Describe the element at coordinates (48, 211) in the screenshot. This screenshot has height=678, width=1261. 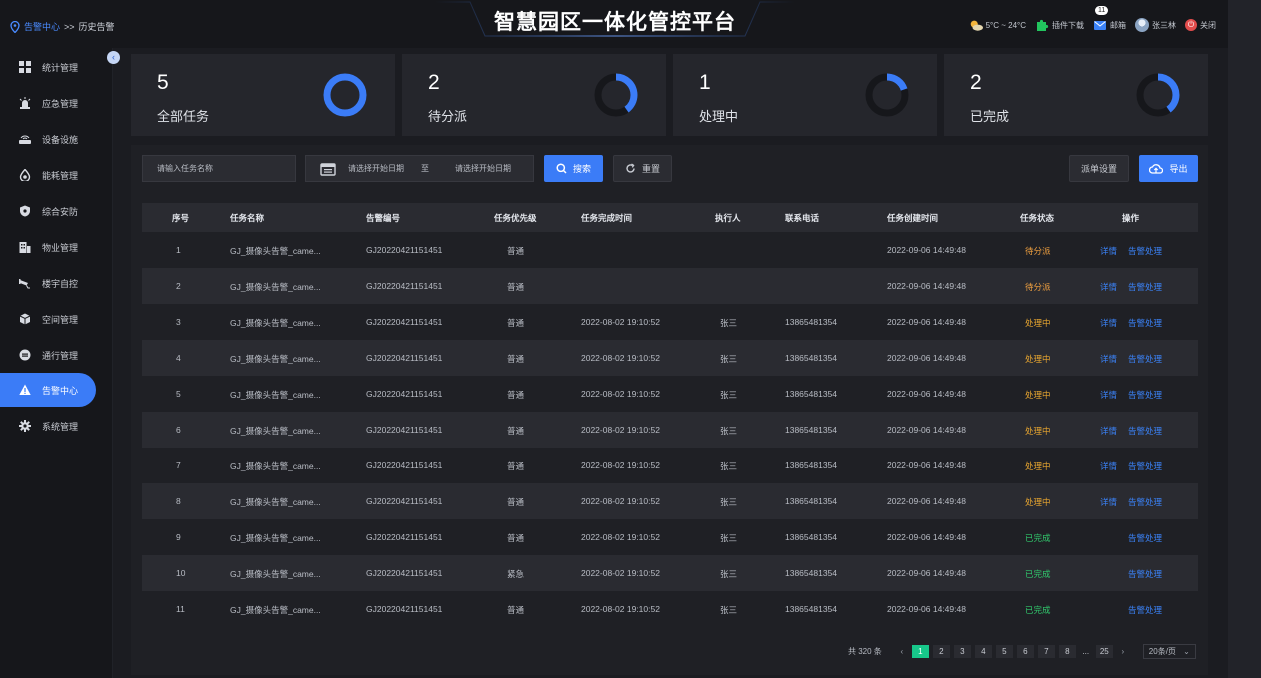
I see `sidebar-item-security: 综合安防` at that location.